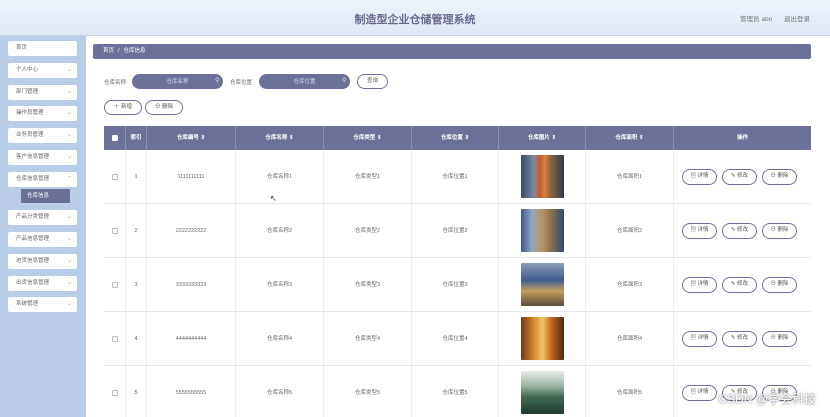  What do you see at coordinates (115, 83) in the screenshot?
I see `search-name-label: 仓库名称` at bounding box center [115, 83].